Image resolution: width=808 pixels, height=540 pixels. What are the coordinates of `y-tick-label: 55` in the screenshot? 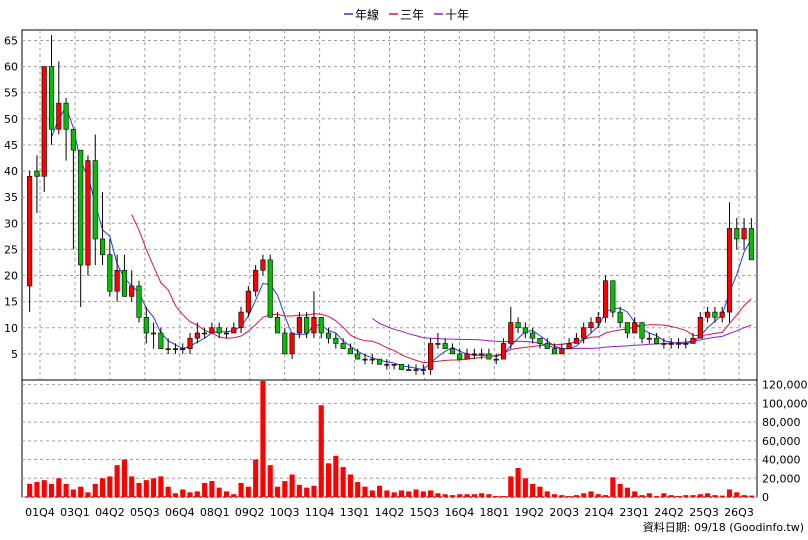 It's located at (11, 93).